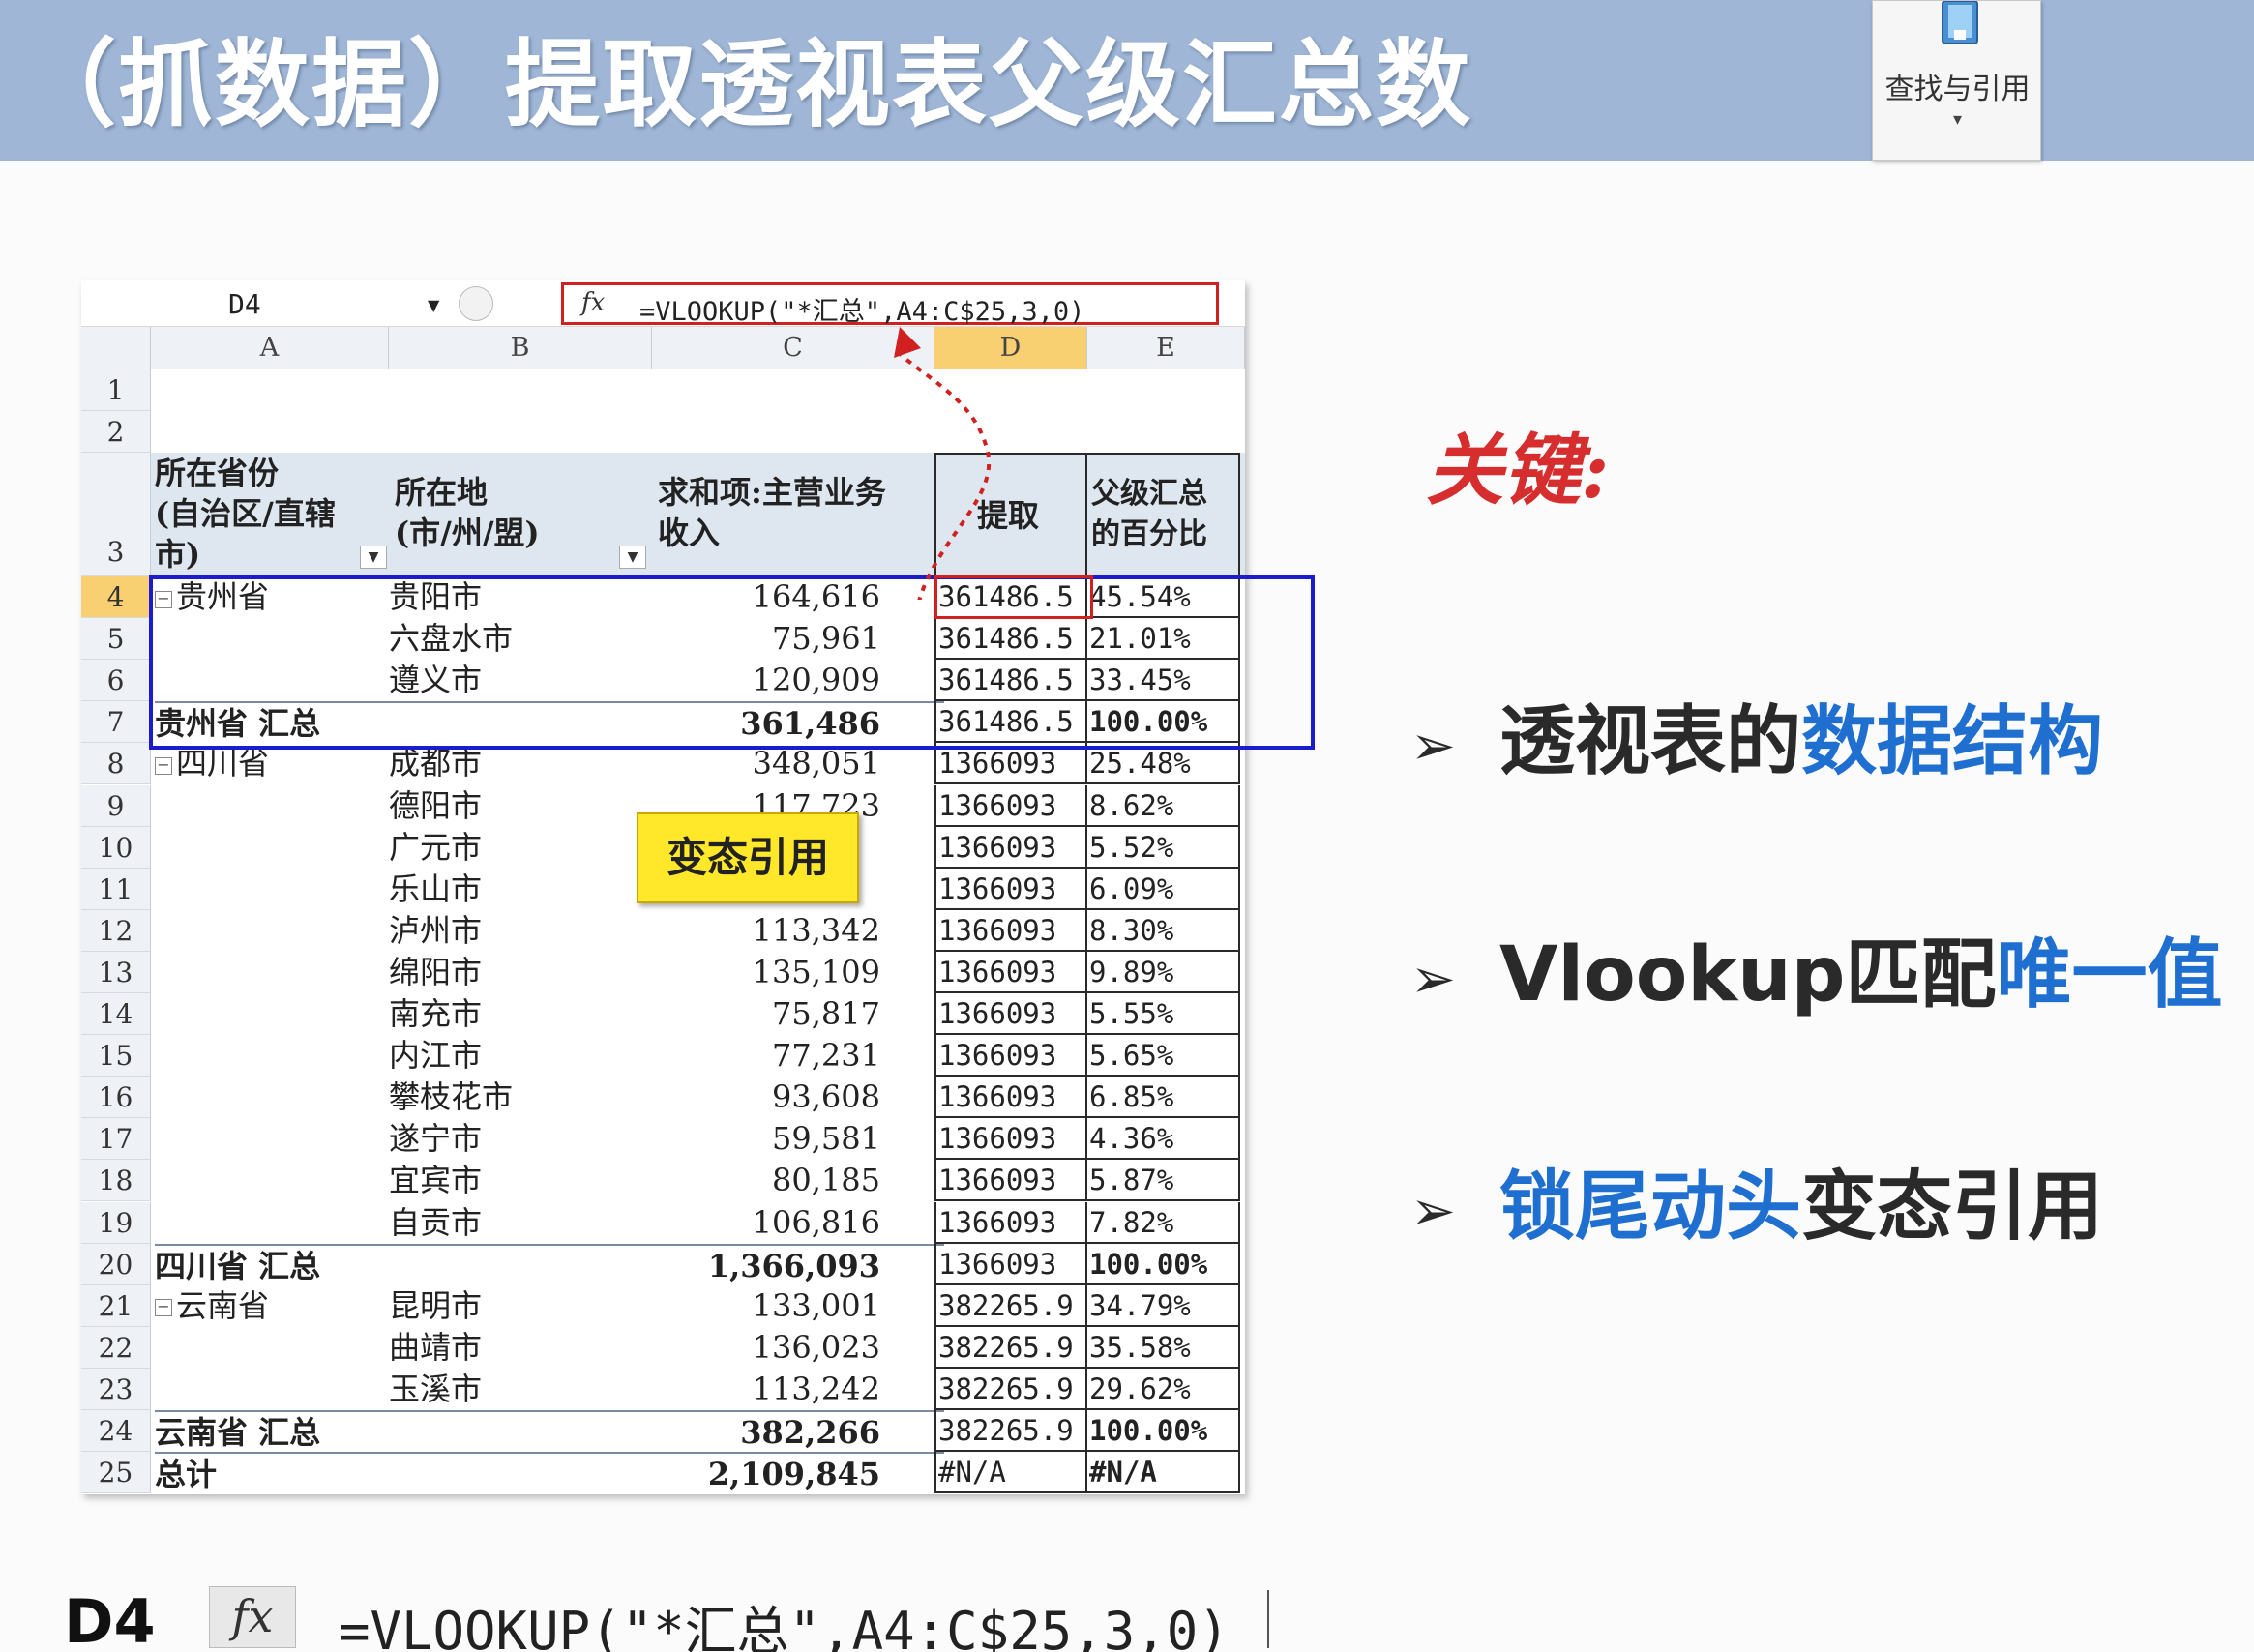  What do you see at coordinates (1957, 80) in the screenshot?
I see `find-reference-ribbon-button: 查找与引用 ▾` at bounding box center [1957, 80].